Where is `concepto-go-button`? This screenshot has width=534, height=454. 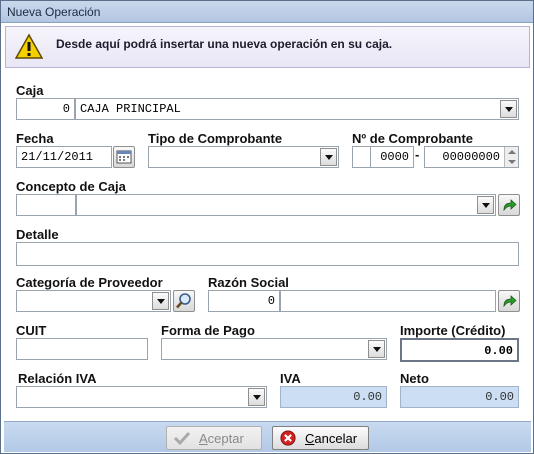 concepto-go-button is located at coordinates (509, 205).